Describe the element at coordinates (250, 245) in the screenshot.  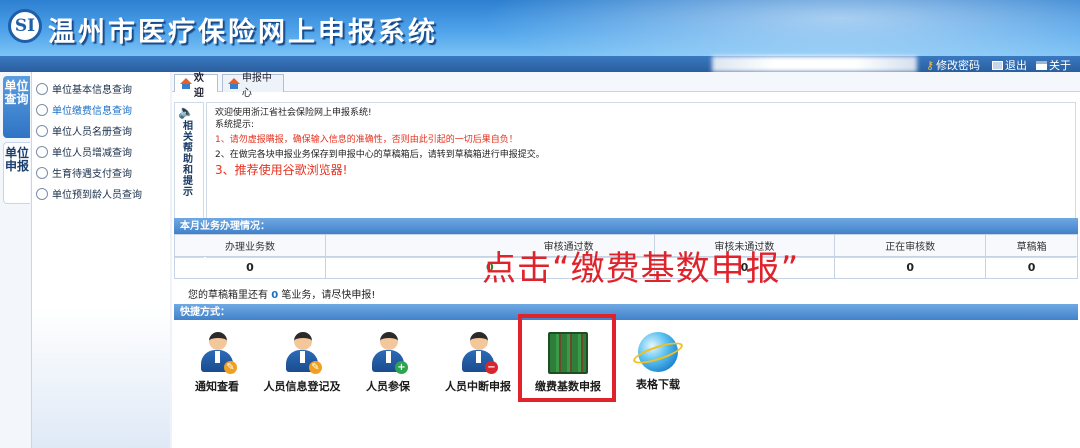
I see `col-total: 办理业务数` at that location.